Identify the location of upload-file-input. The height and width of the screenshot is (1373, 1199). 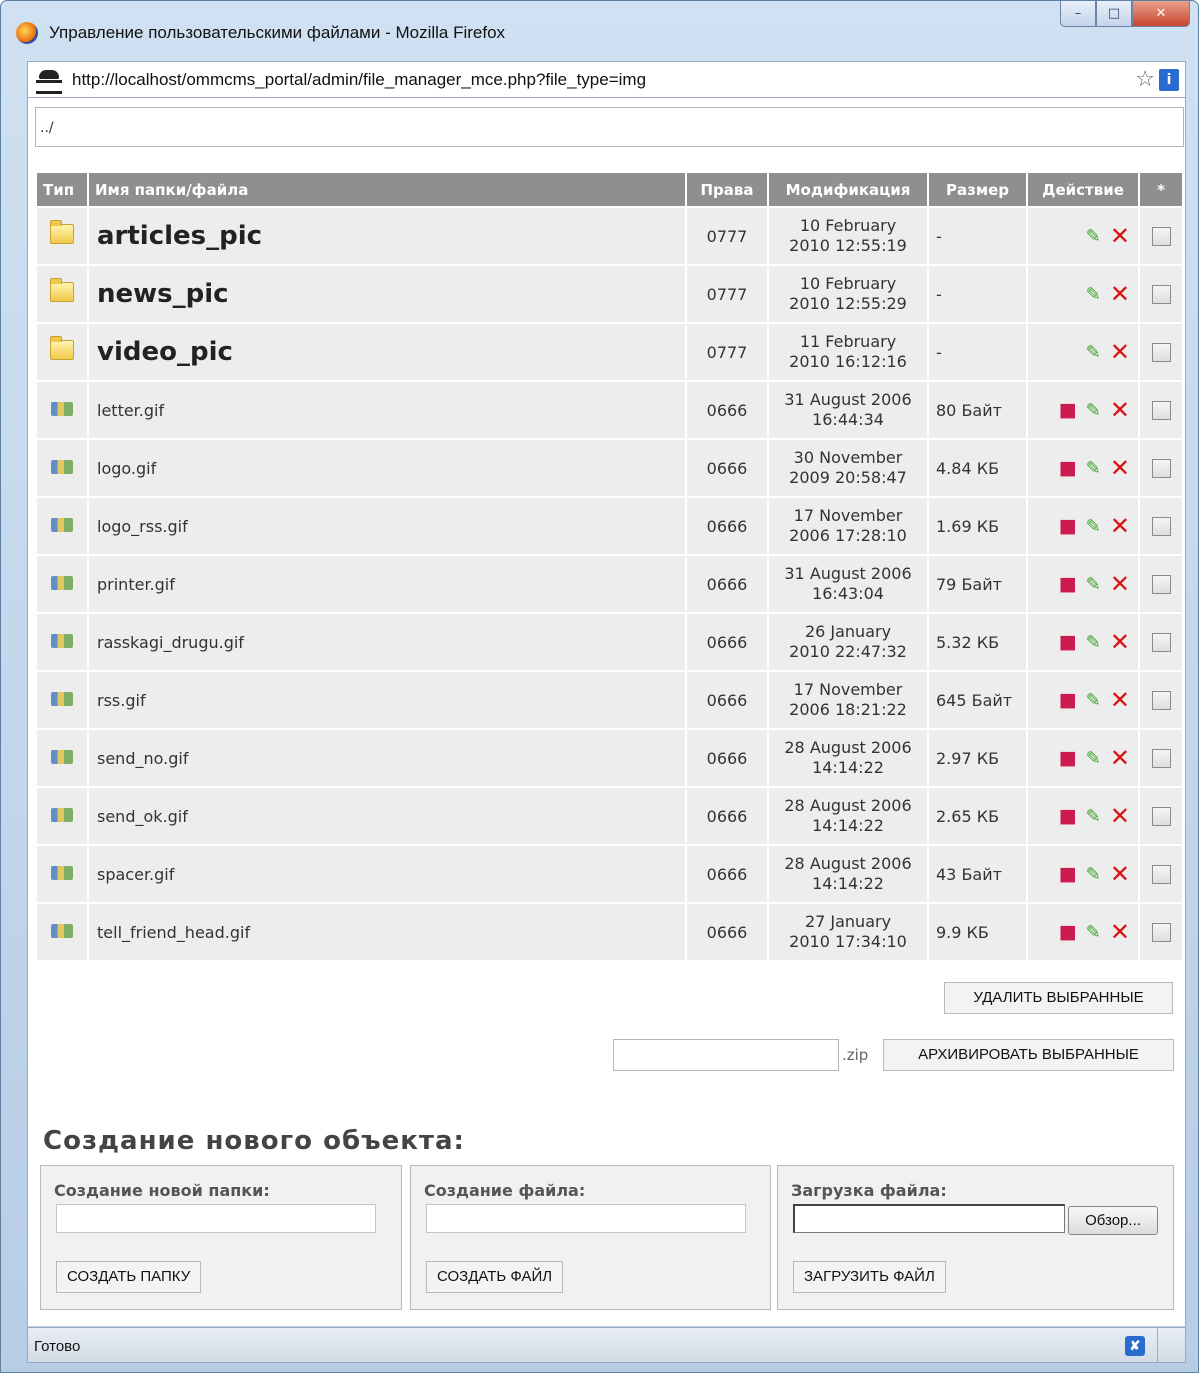
(929, 1218).